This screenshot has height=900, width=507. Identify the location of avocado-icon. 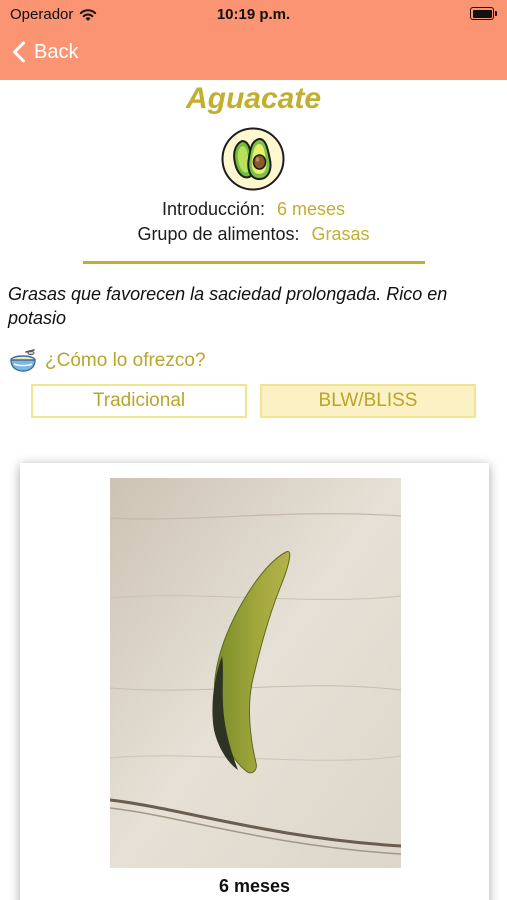
(253, 159).